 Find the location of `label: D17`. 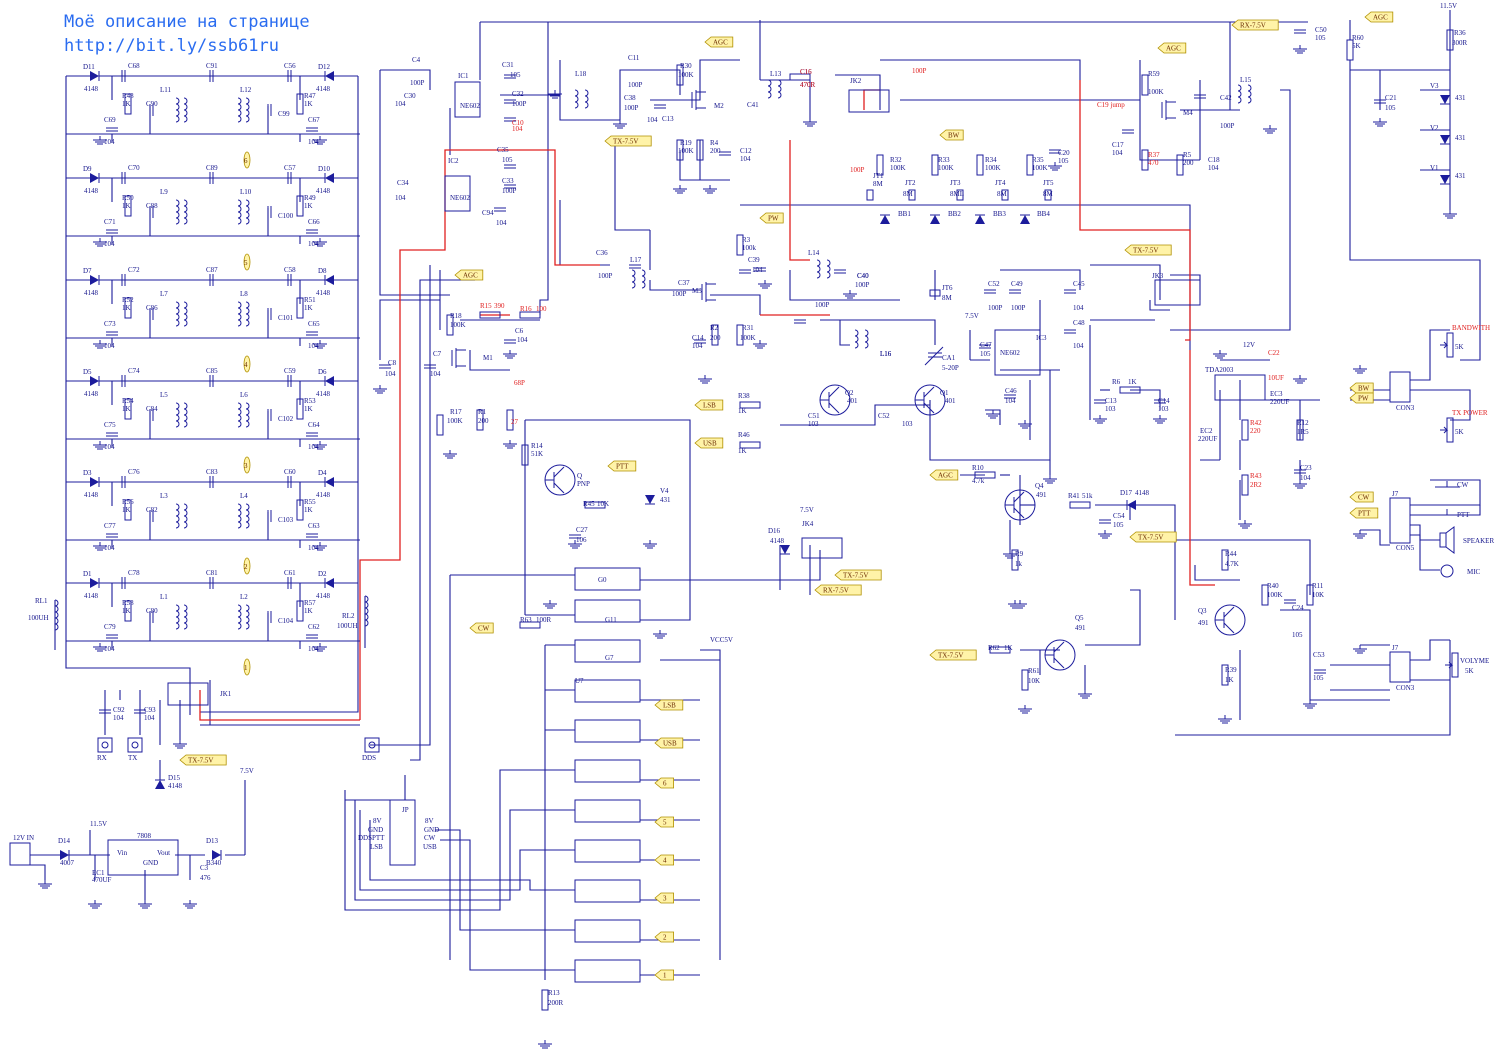

label: D17 is located at coordinates (1126, 493).